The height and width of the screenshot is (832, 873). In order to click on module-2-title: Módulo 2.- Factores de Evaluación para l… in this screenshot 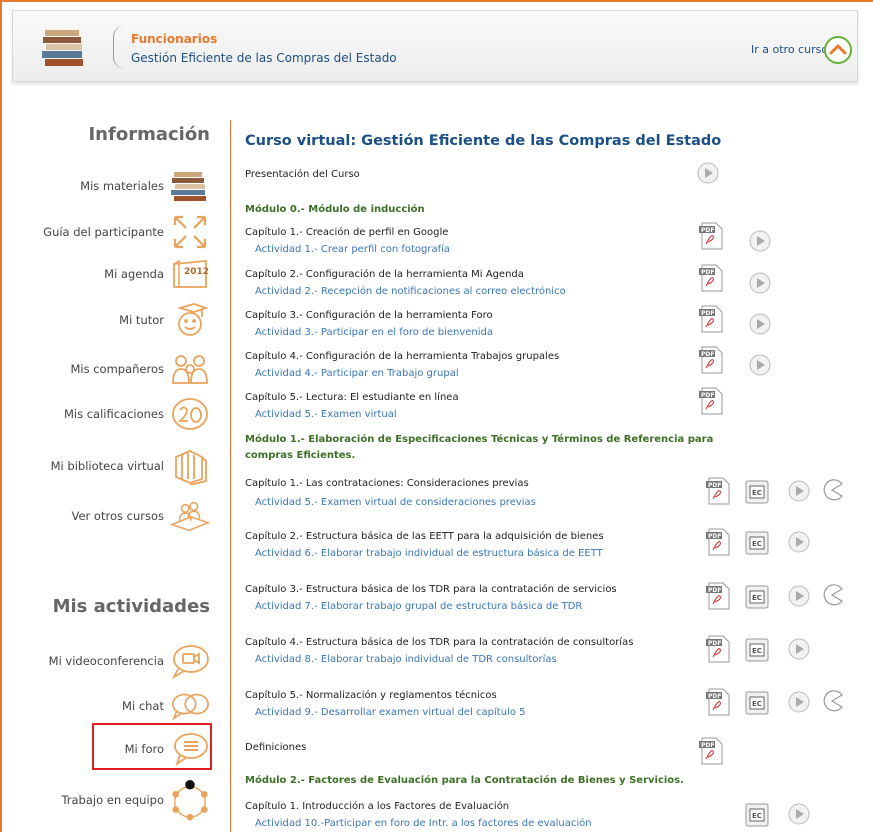, I will do `click(464, 780)`.